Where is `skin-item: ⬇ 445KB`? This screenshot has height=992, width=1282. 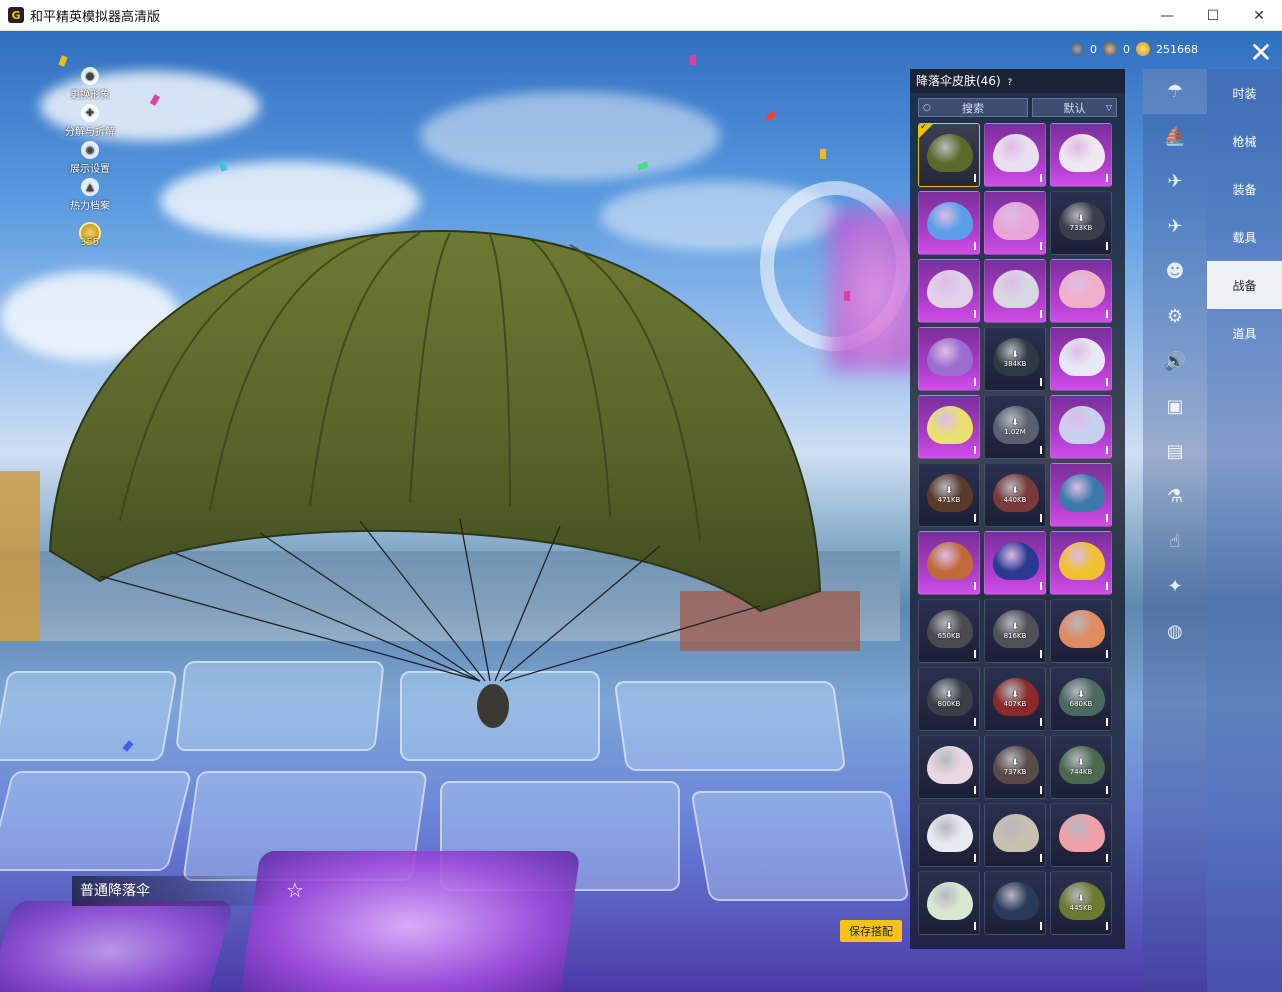 skin-item: ⬇ 445KB is located at coordinates (1081, 903).